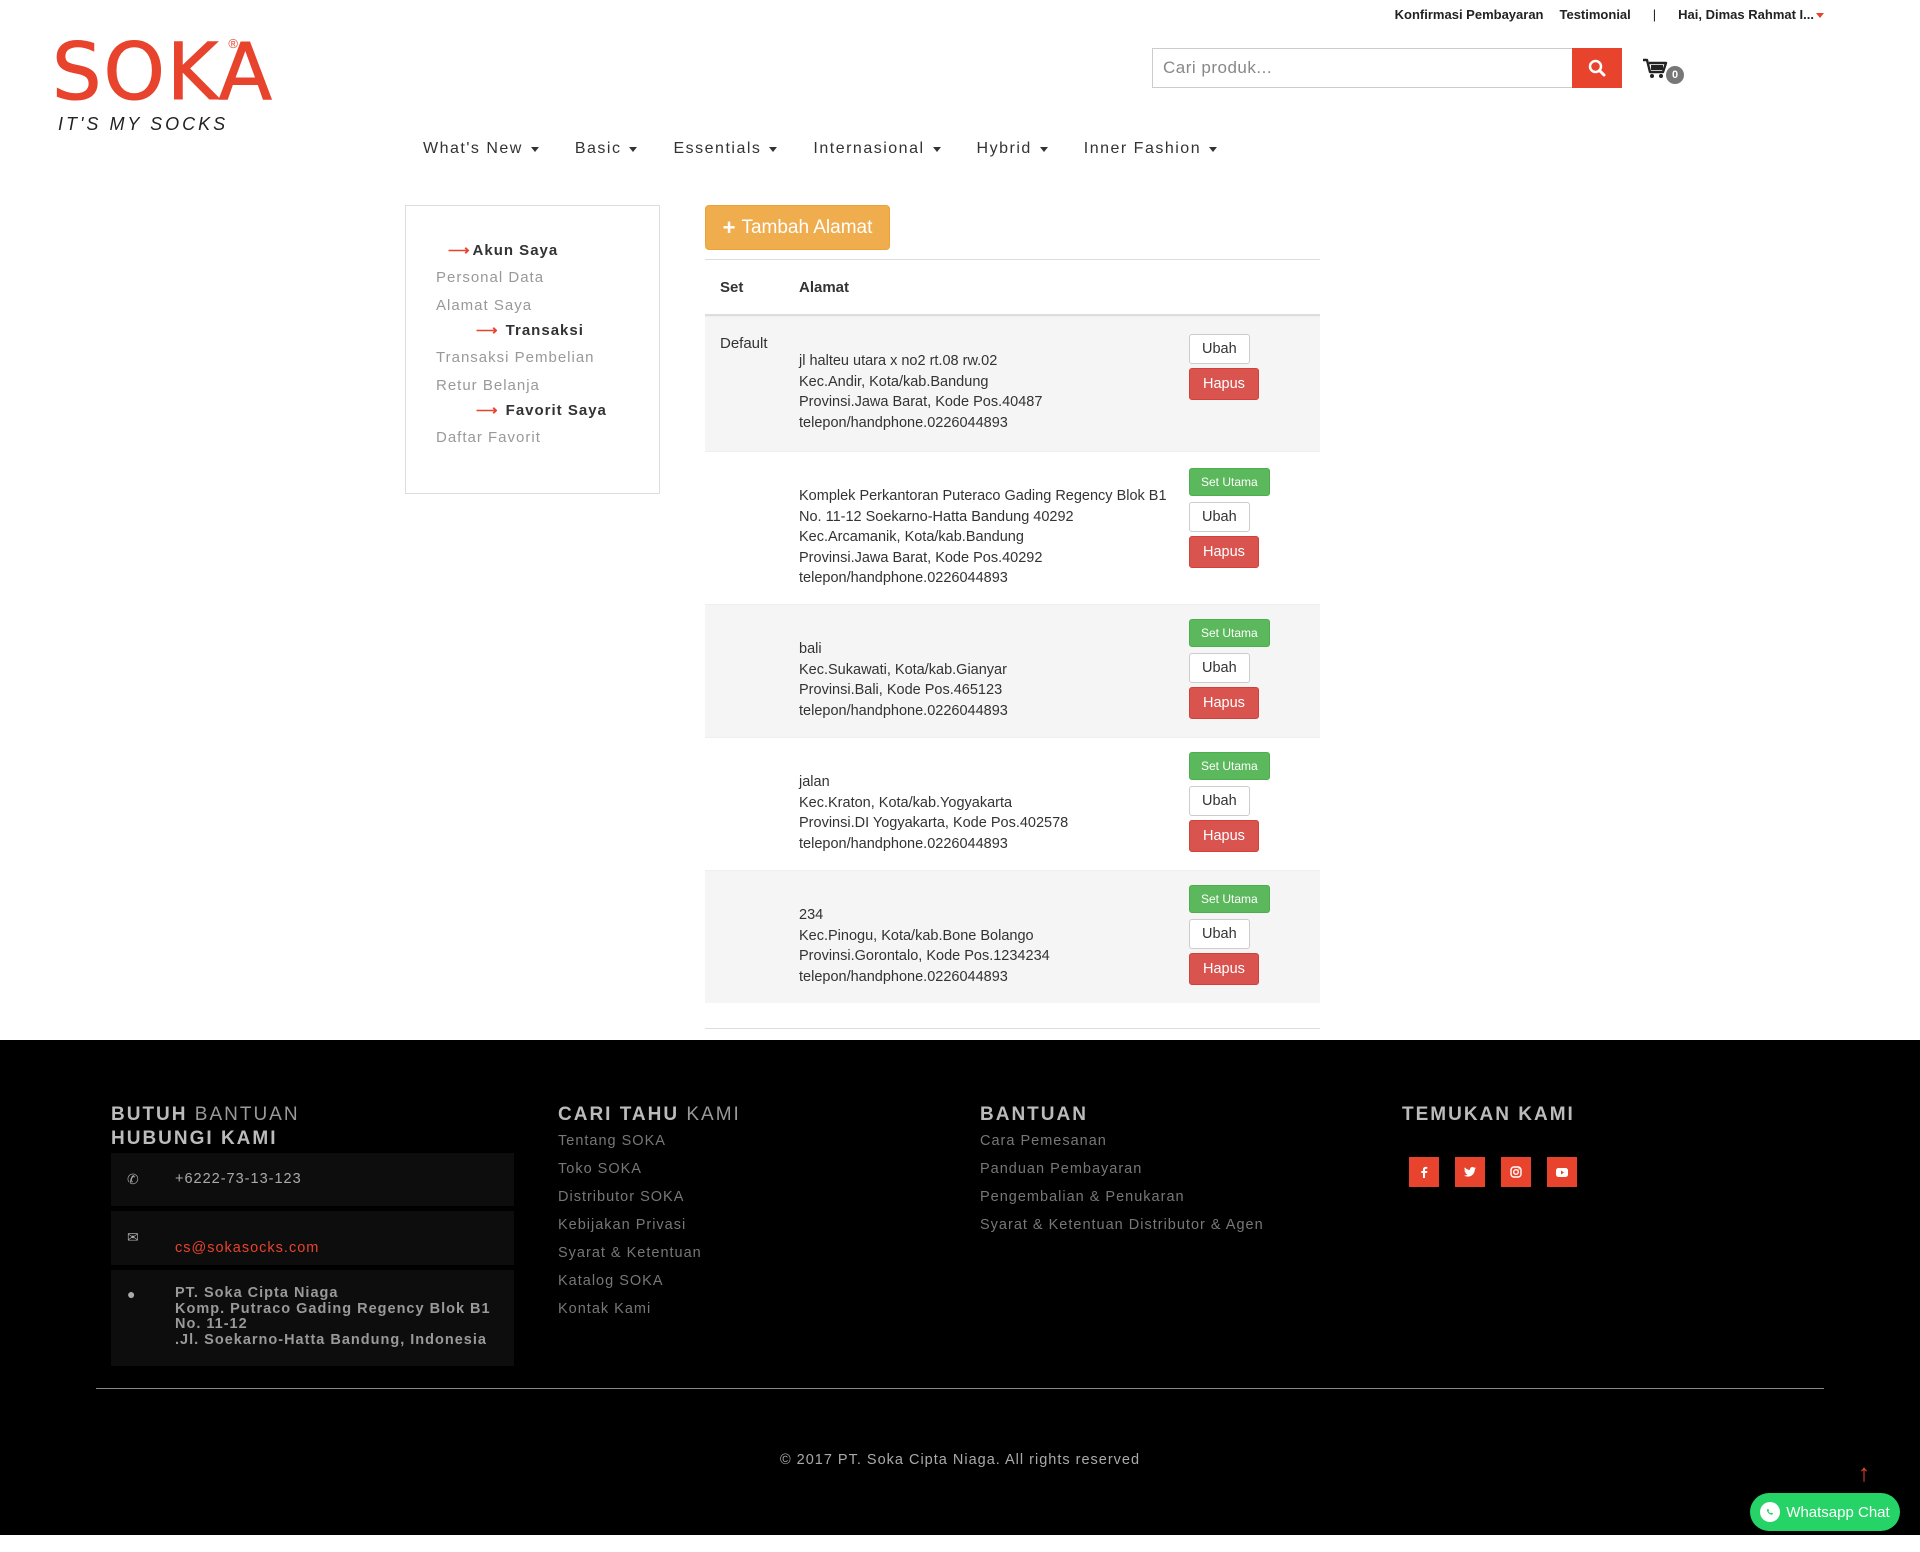  What do you see at coordinates (649, 1141) in the screenshot?
I see `footer-link: Tentang SOKA` at bounding box center [649, 1141].